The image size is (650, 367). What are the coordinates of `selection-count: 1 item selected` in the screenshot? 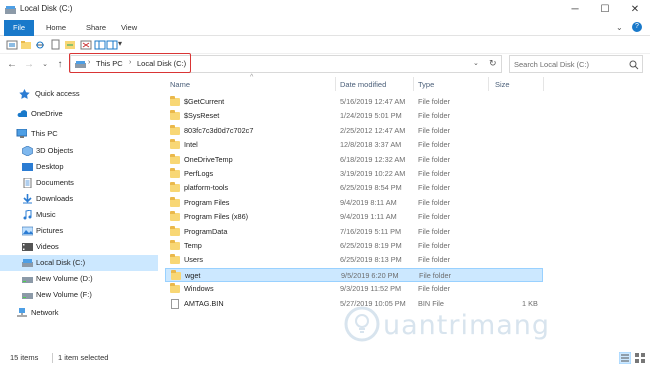 It's located at (83, 357).